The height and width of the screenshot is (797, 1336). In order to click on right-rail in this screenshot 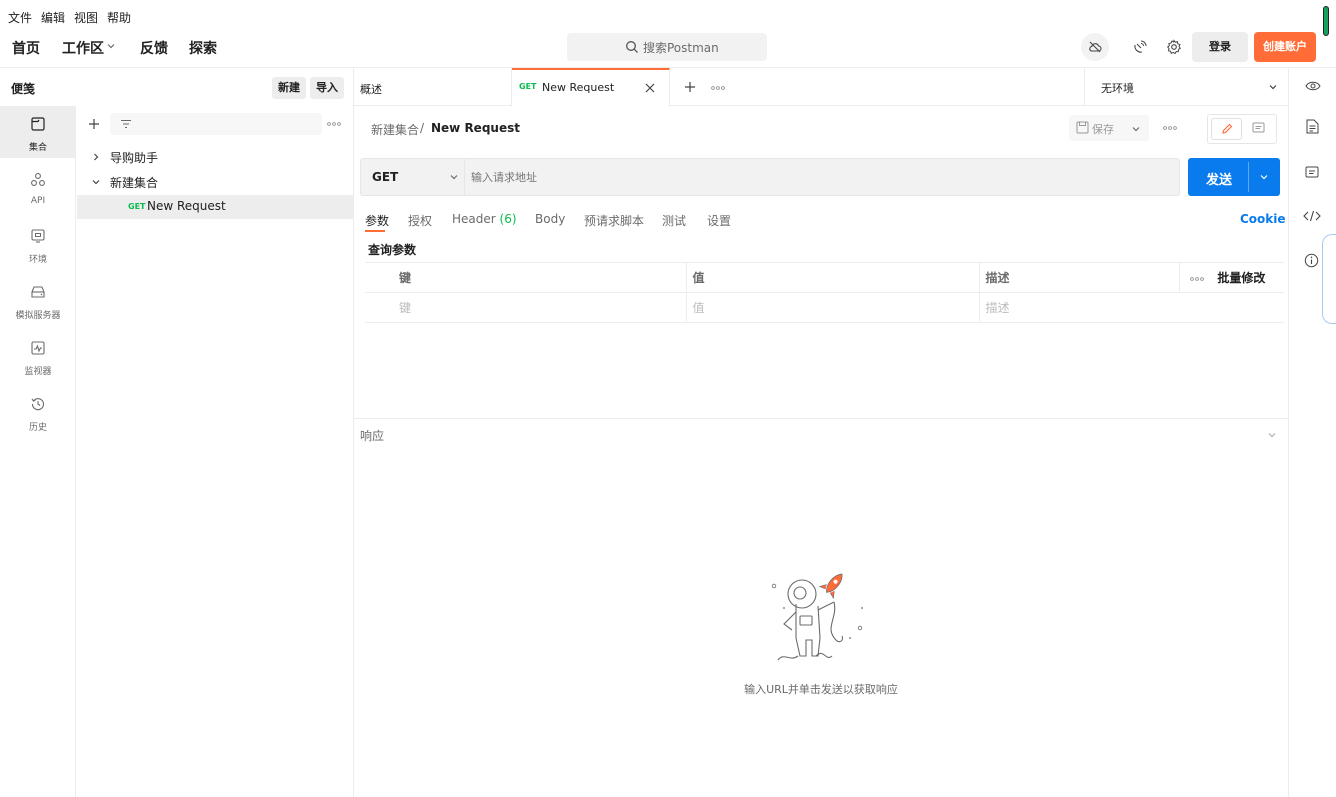, I will do `click(1312, 432)`.